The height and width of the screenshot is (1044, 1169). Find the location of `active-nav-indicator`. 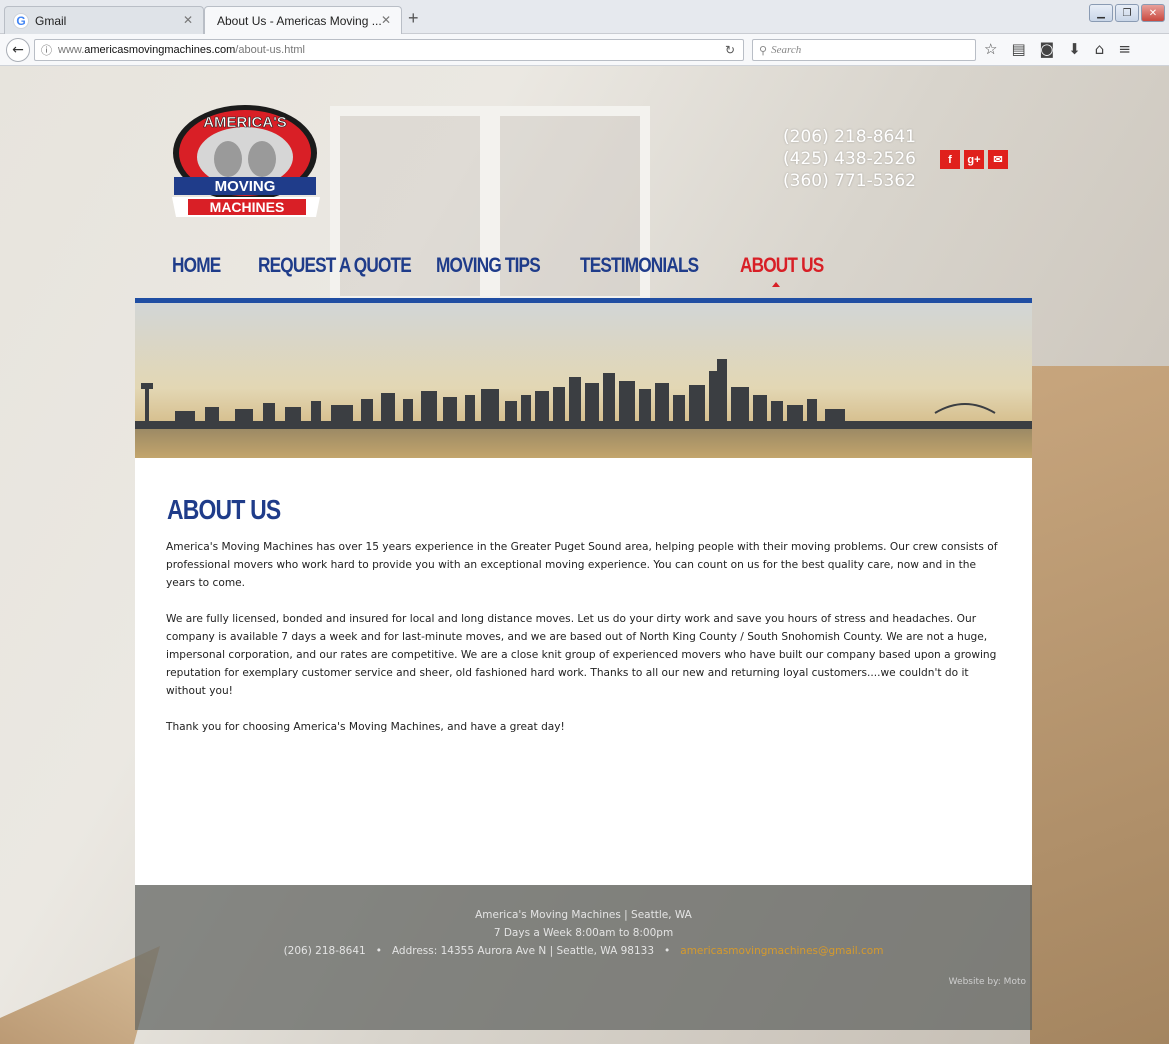

active-nav-indicator is located at coordinates (776, 284).